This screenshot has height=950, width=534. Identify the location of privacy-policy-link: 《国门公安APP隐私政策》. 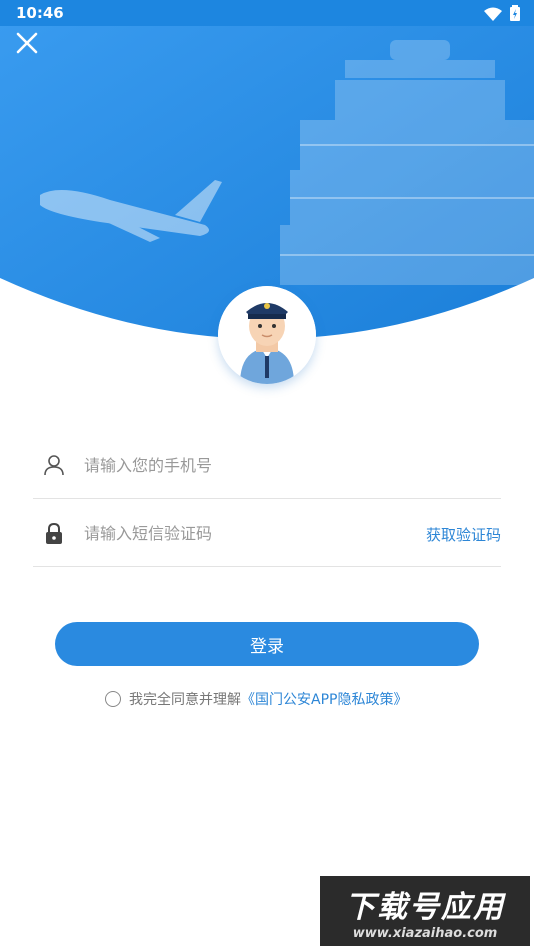
(324, 699).